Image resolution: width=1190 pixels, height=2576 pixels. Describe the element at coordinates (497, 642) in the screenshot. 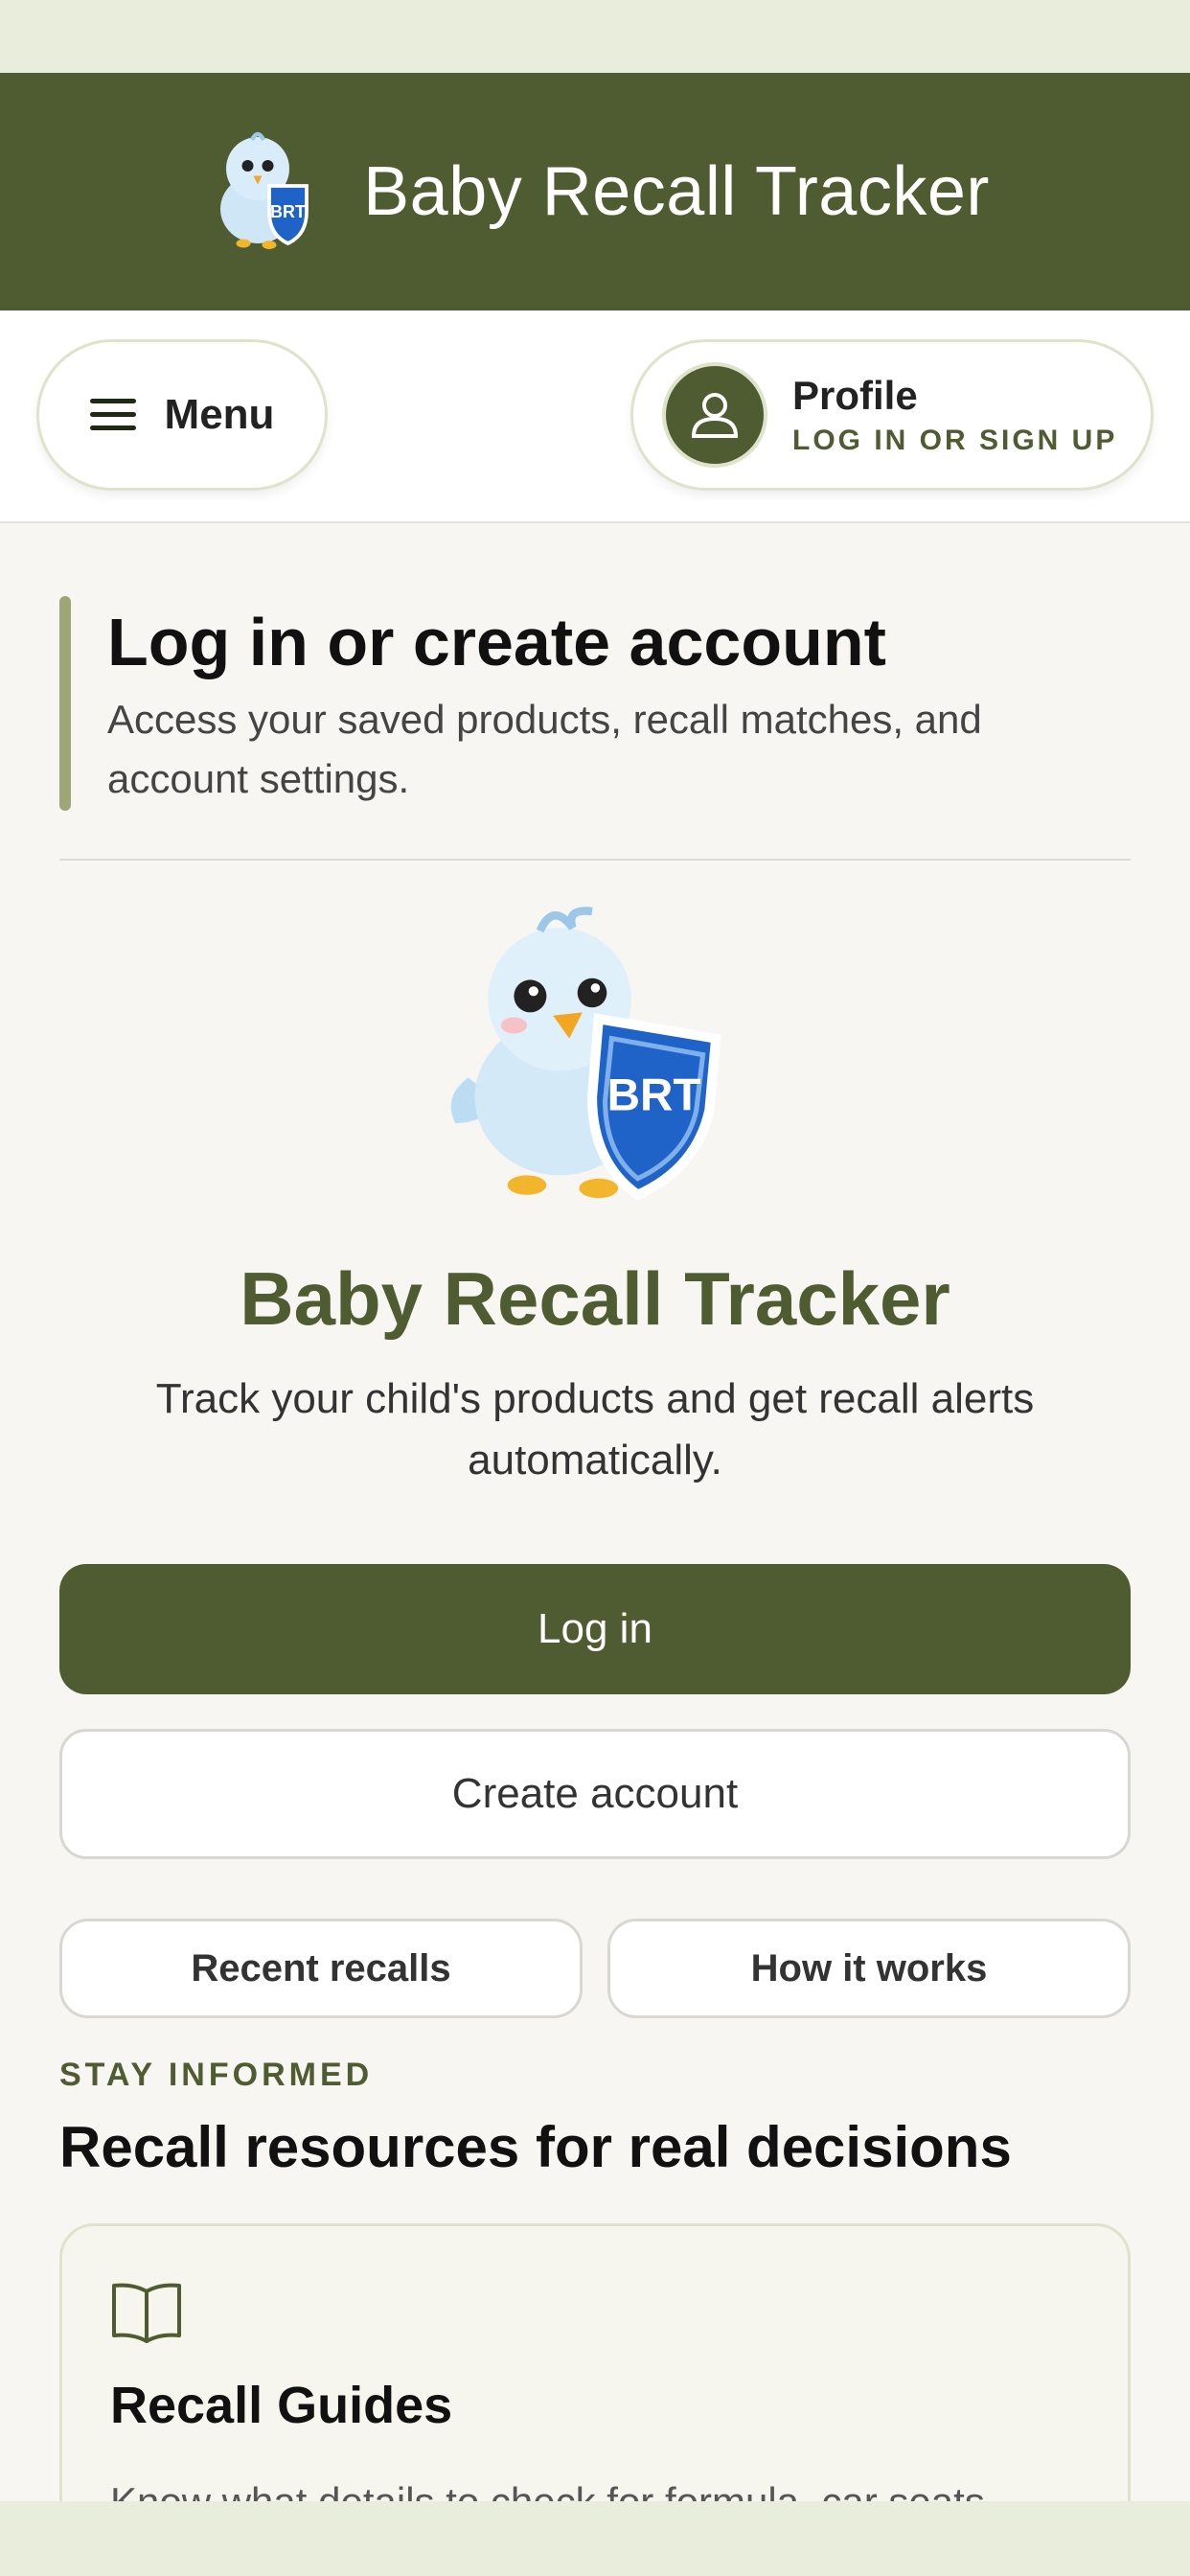

I see `page-title: Log in or create account` at that location.